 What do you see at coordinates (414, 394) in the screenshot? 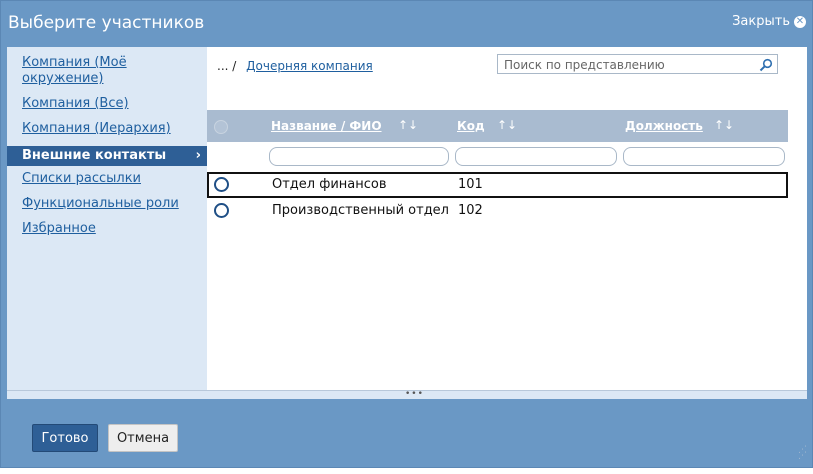
I see `splitter-grip-icon: •••` at bounding box center [414, 394].